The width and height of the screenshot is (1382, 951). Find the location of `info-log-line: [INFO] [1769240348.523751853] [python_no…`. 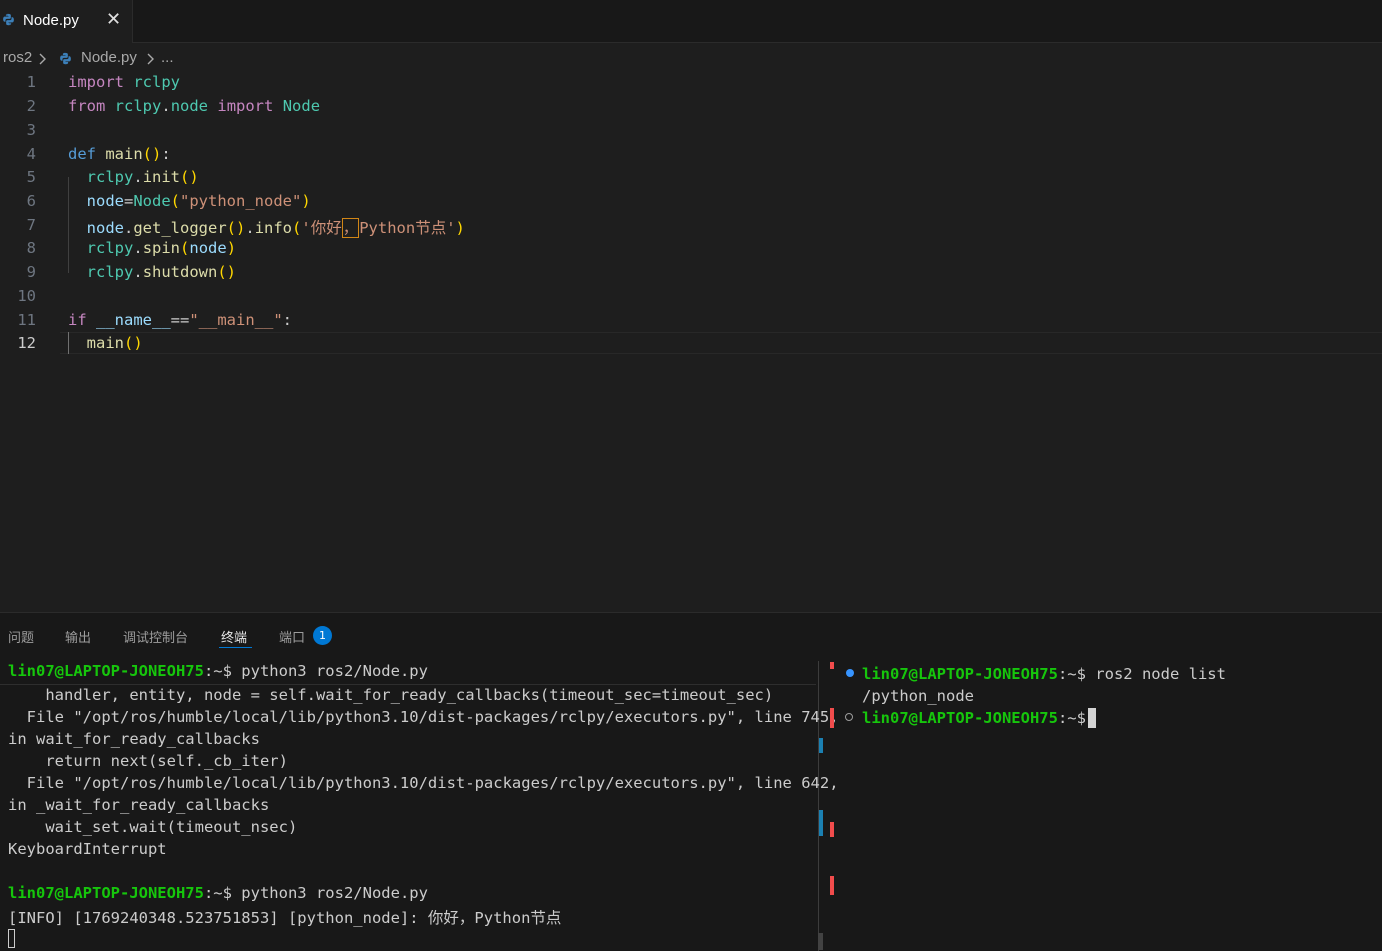

info-log-line: [INFO] [1769240348.523751853] [python_no… is located at coordinates (285, 918).